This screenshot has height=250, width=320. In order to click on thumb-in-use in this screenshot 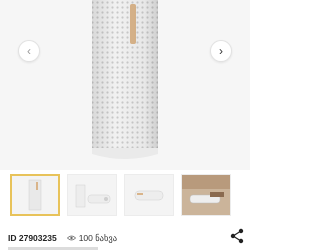, I will do `click(206, 195)`.